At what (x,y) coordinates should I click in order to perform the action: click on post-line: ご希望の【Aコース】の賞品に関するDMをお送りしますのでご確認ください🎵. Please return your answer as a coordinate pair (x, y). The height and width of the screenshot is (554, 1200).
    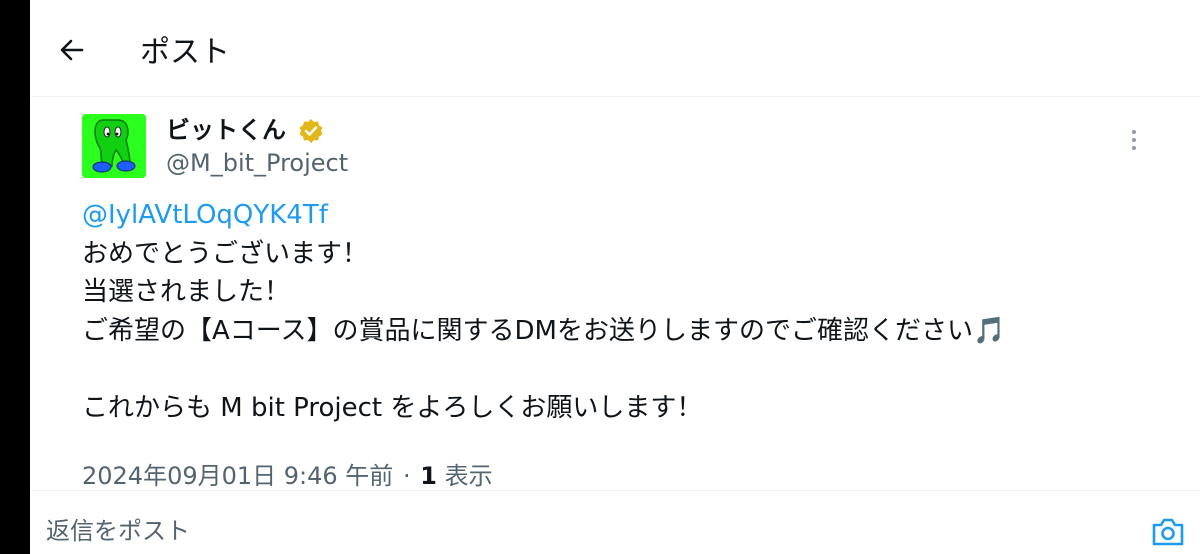
    Looking at the image, I should click on (544, 331).